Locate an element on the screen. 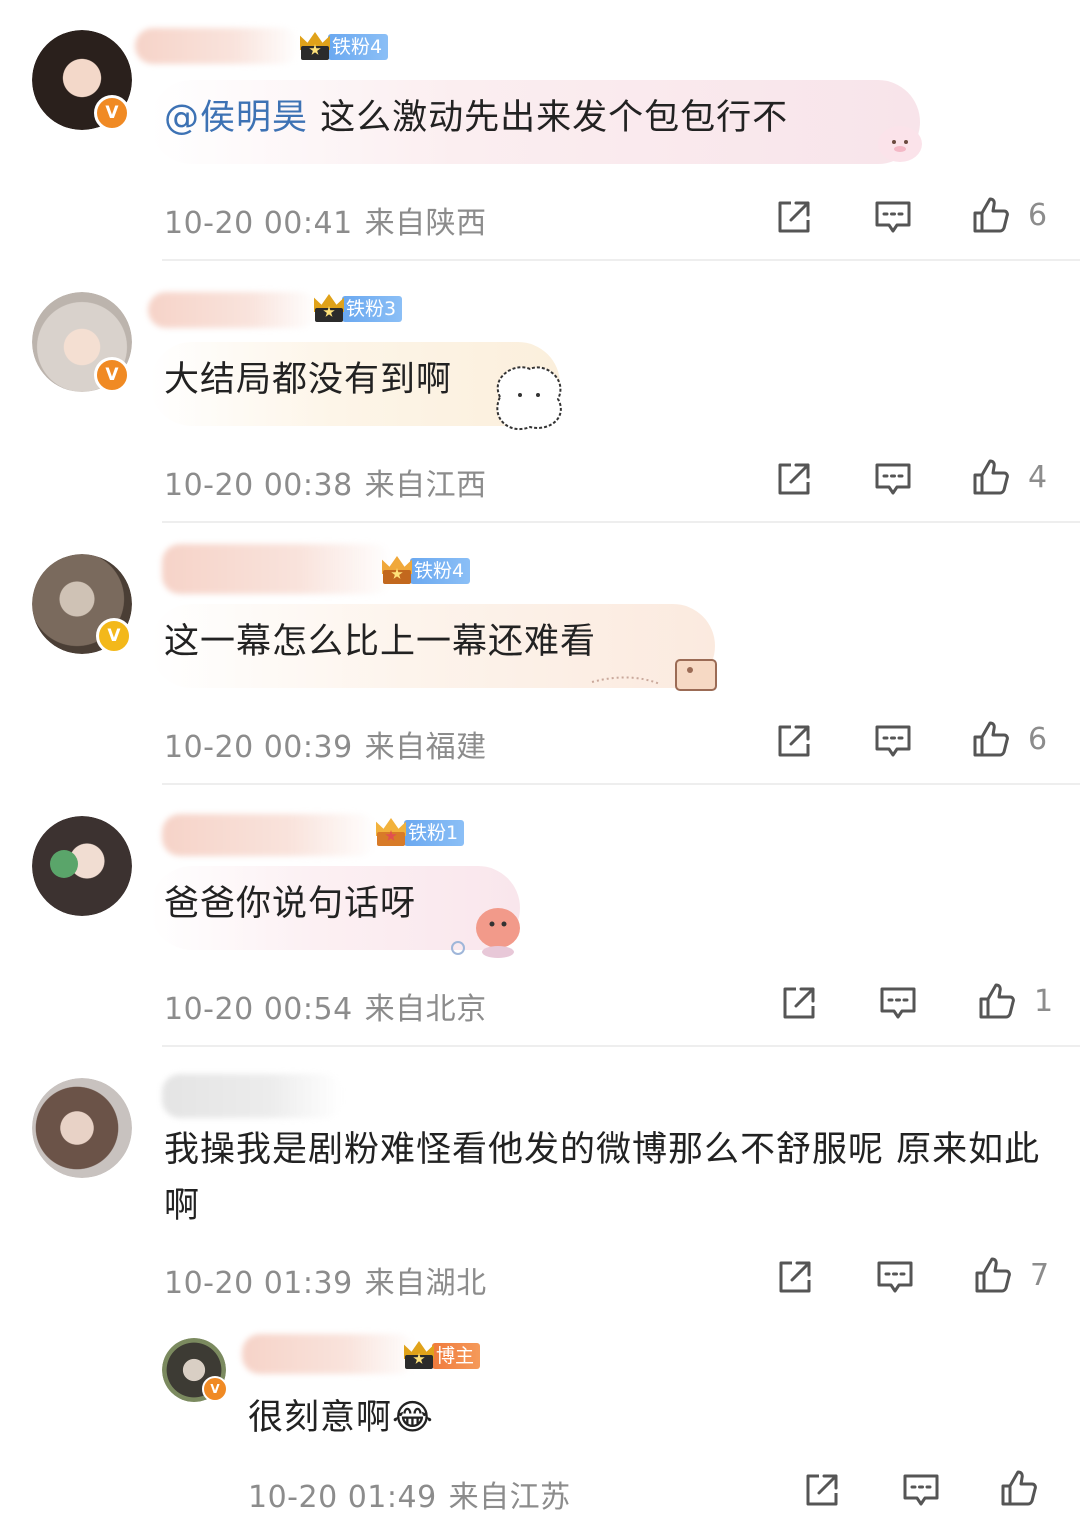 The height and width of the screenshot is (1535, 1080). comment-body: 这么激动先出来发个包包行不 is located at coordinates (554, 118).